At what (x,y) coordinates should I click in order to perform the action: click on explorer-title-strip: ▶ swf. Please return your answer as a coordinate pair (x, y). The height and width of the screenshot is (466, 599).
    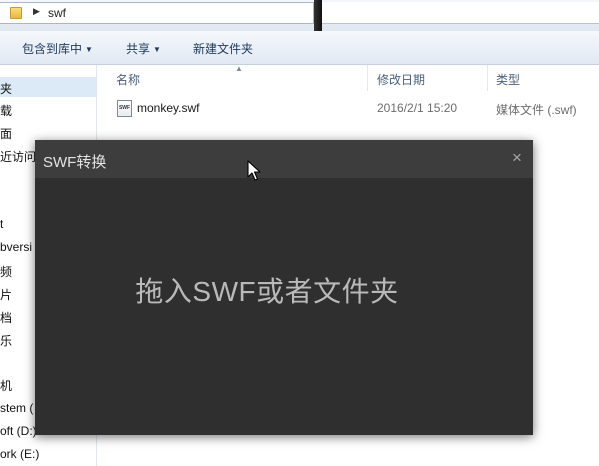
    Looking at the image, I should click on (299, 15).